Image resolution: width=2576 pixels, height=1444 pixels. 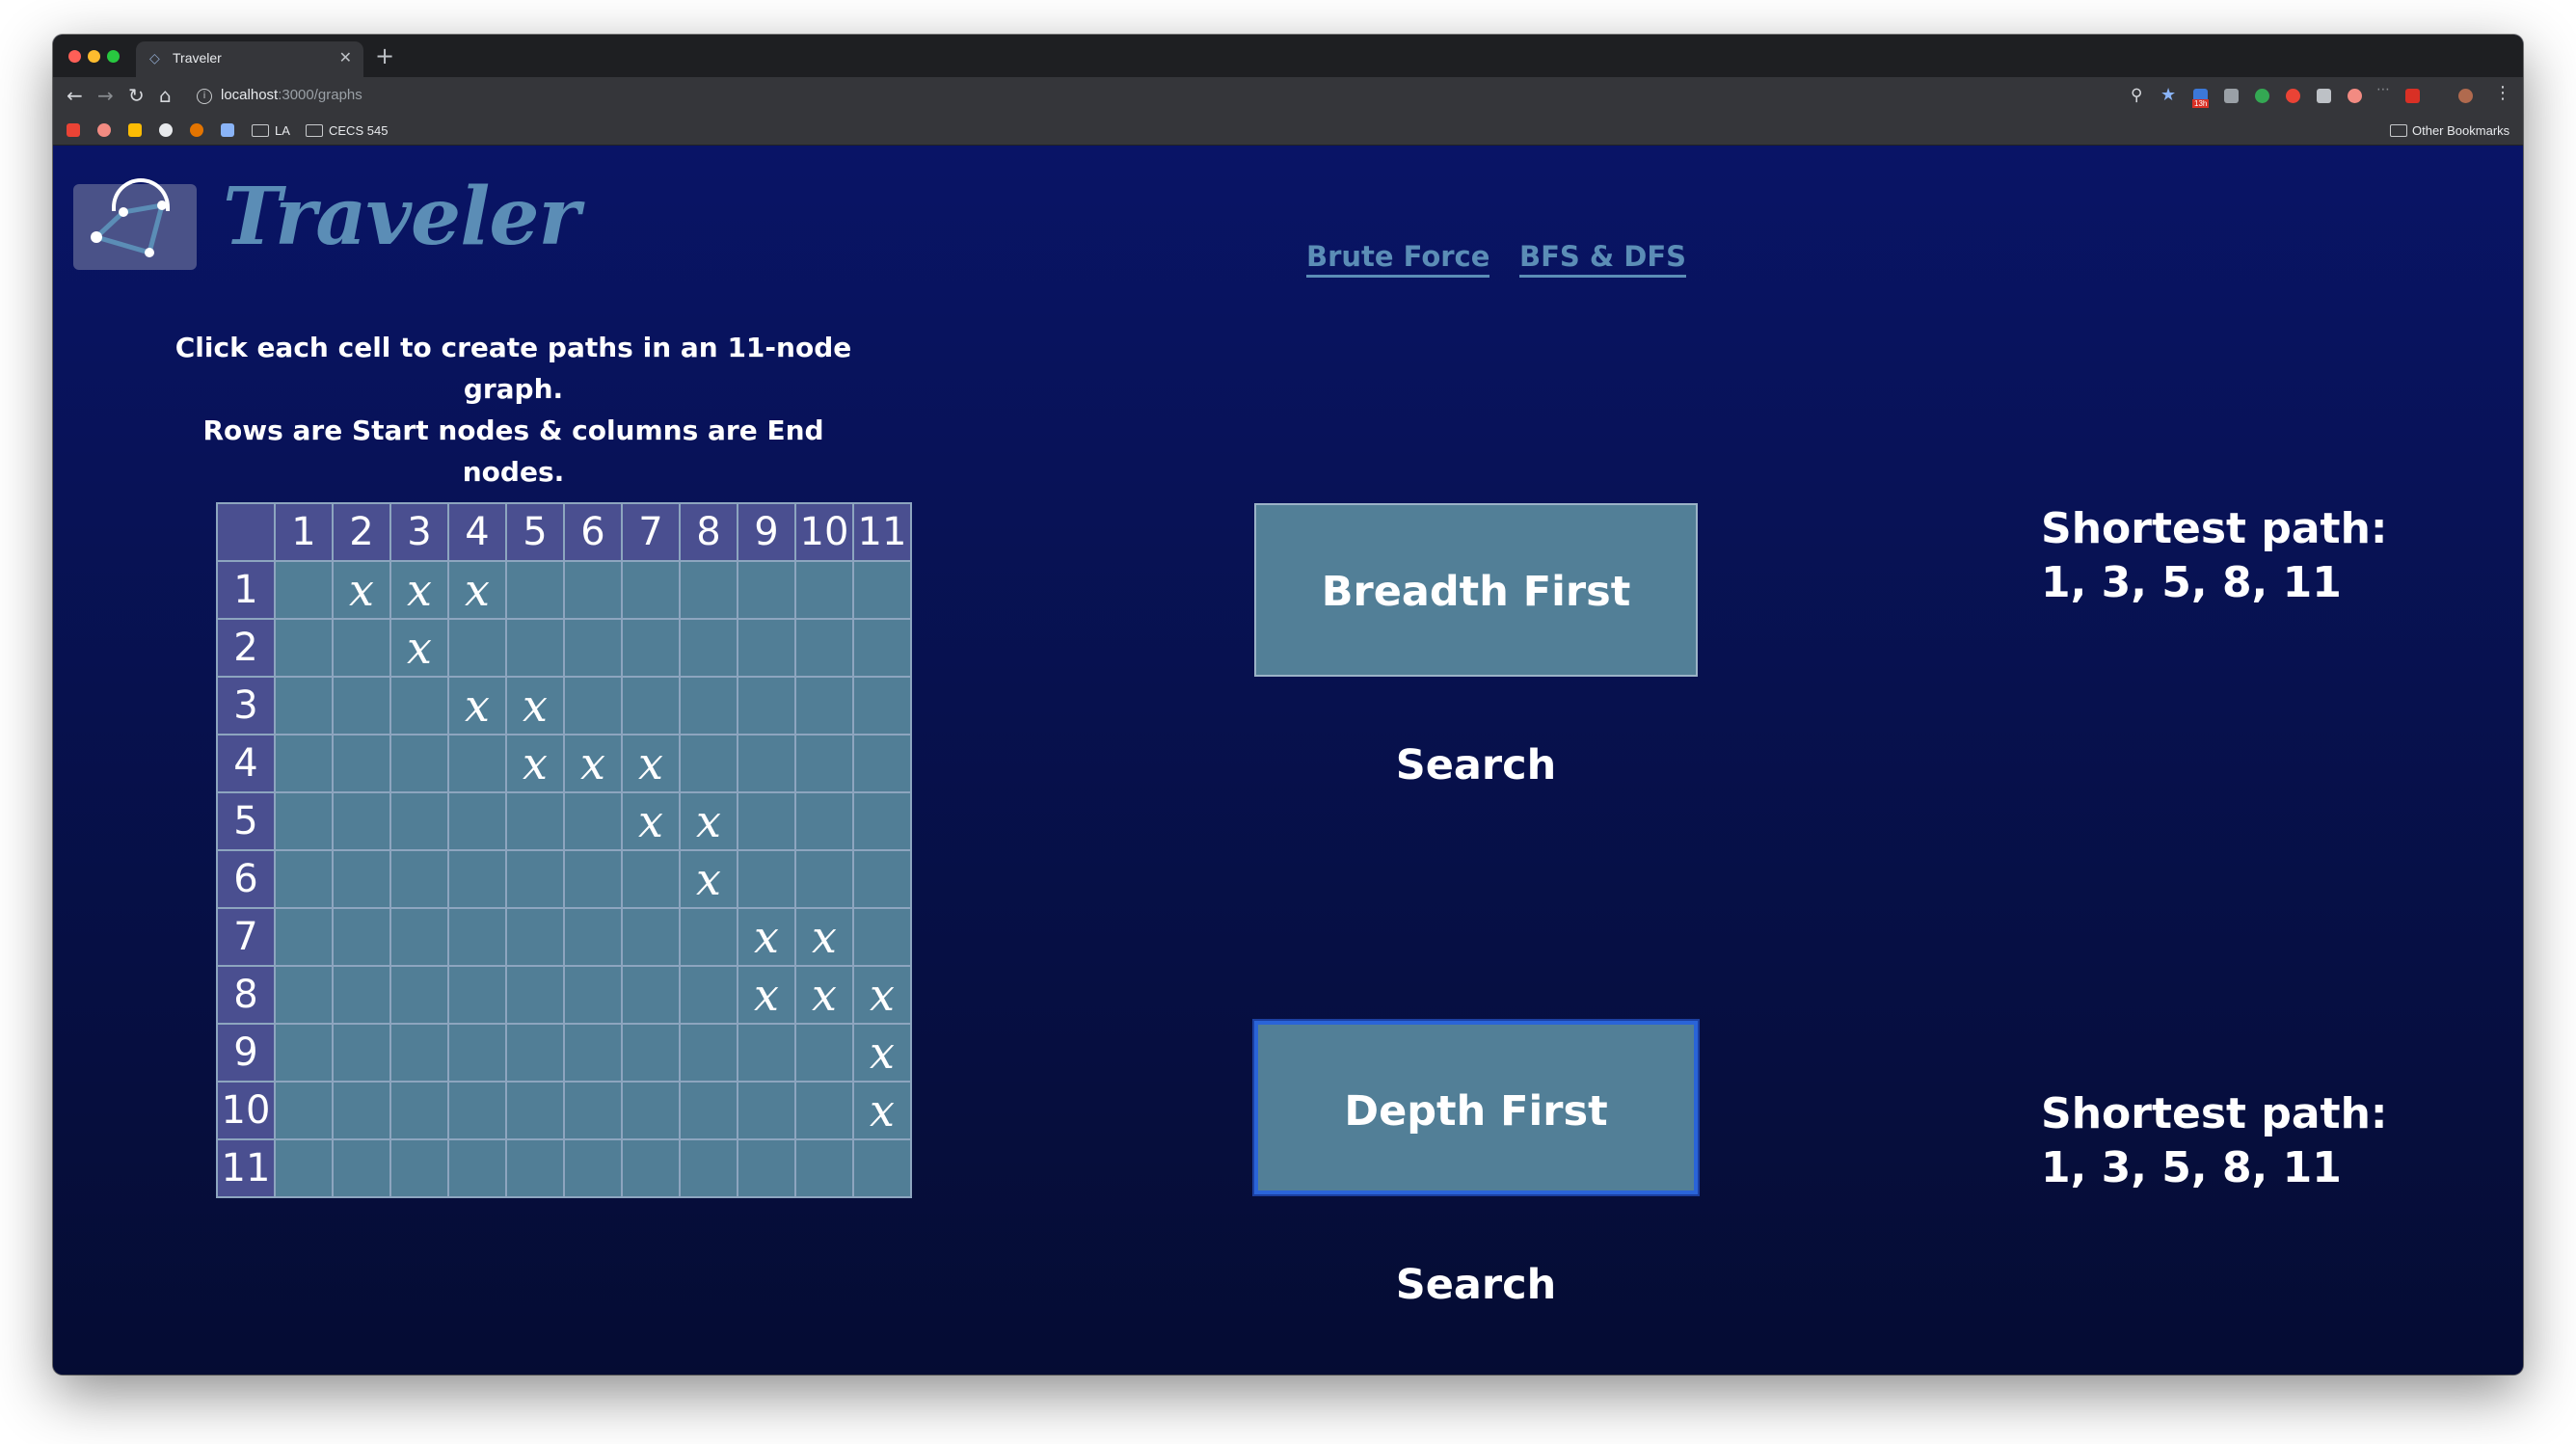 I want to click on site-info-icon: i, so click(x=205, y=96).